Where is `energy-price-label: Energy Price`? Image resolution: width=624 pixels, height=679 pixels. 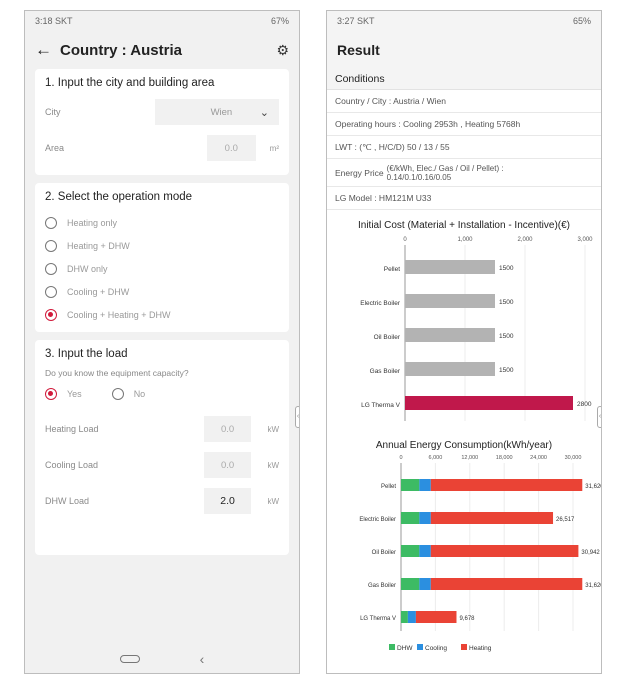
energy-price-label: Energy Price is located at coordinates (359, 172).